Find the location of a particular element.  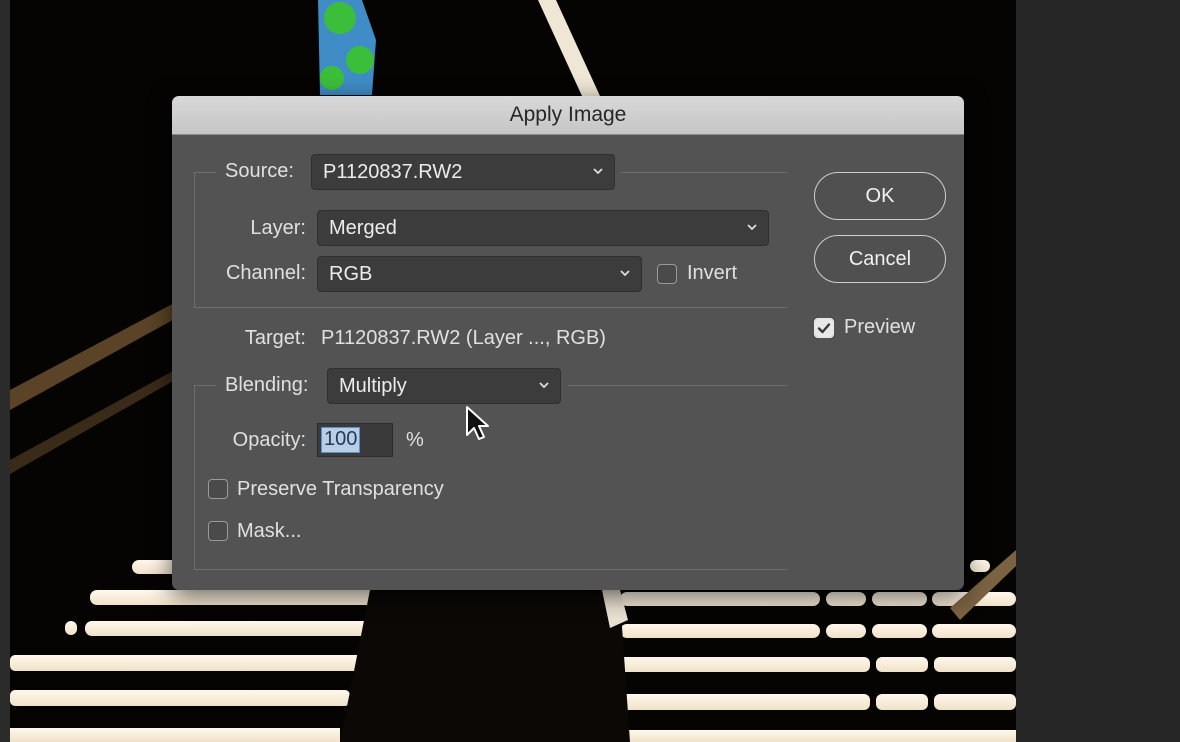

target-value: P1120837.RW2 (Layer ..., RGB) is located at coordinates (463, 338).